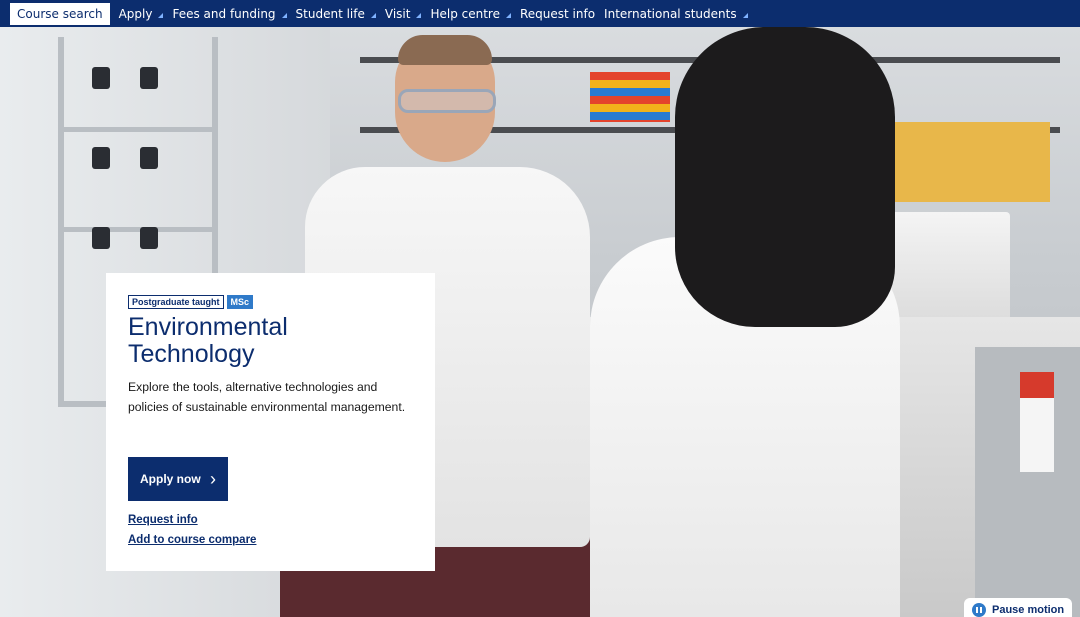  What do you see at coordinates (270, 520) in the screenshot?
I see `request-info-link: Request info` at bounding box center [270, 520].